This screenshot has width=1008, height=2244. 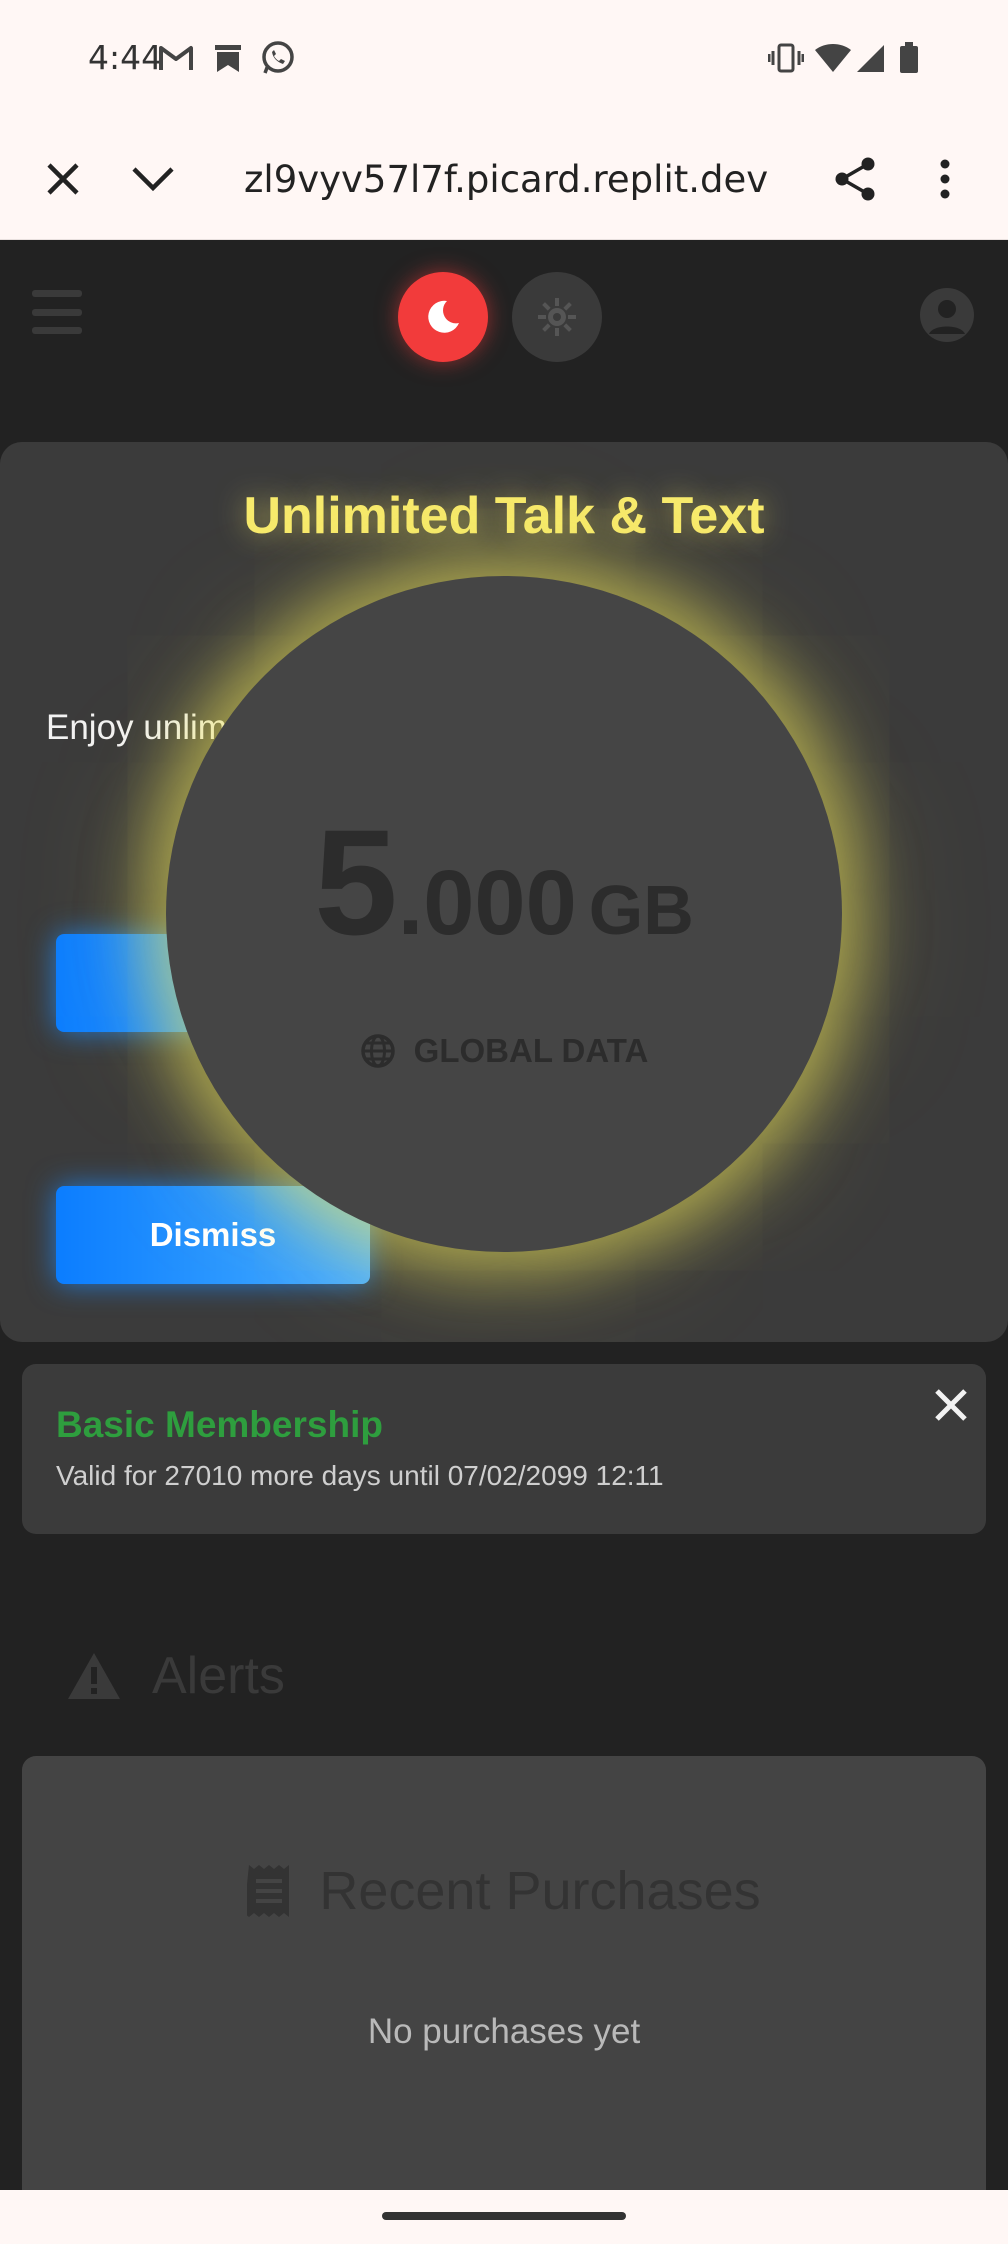 I want to click on user-icon, so click(x=947, y=317).